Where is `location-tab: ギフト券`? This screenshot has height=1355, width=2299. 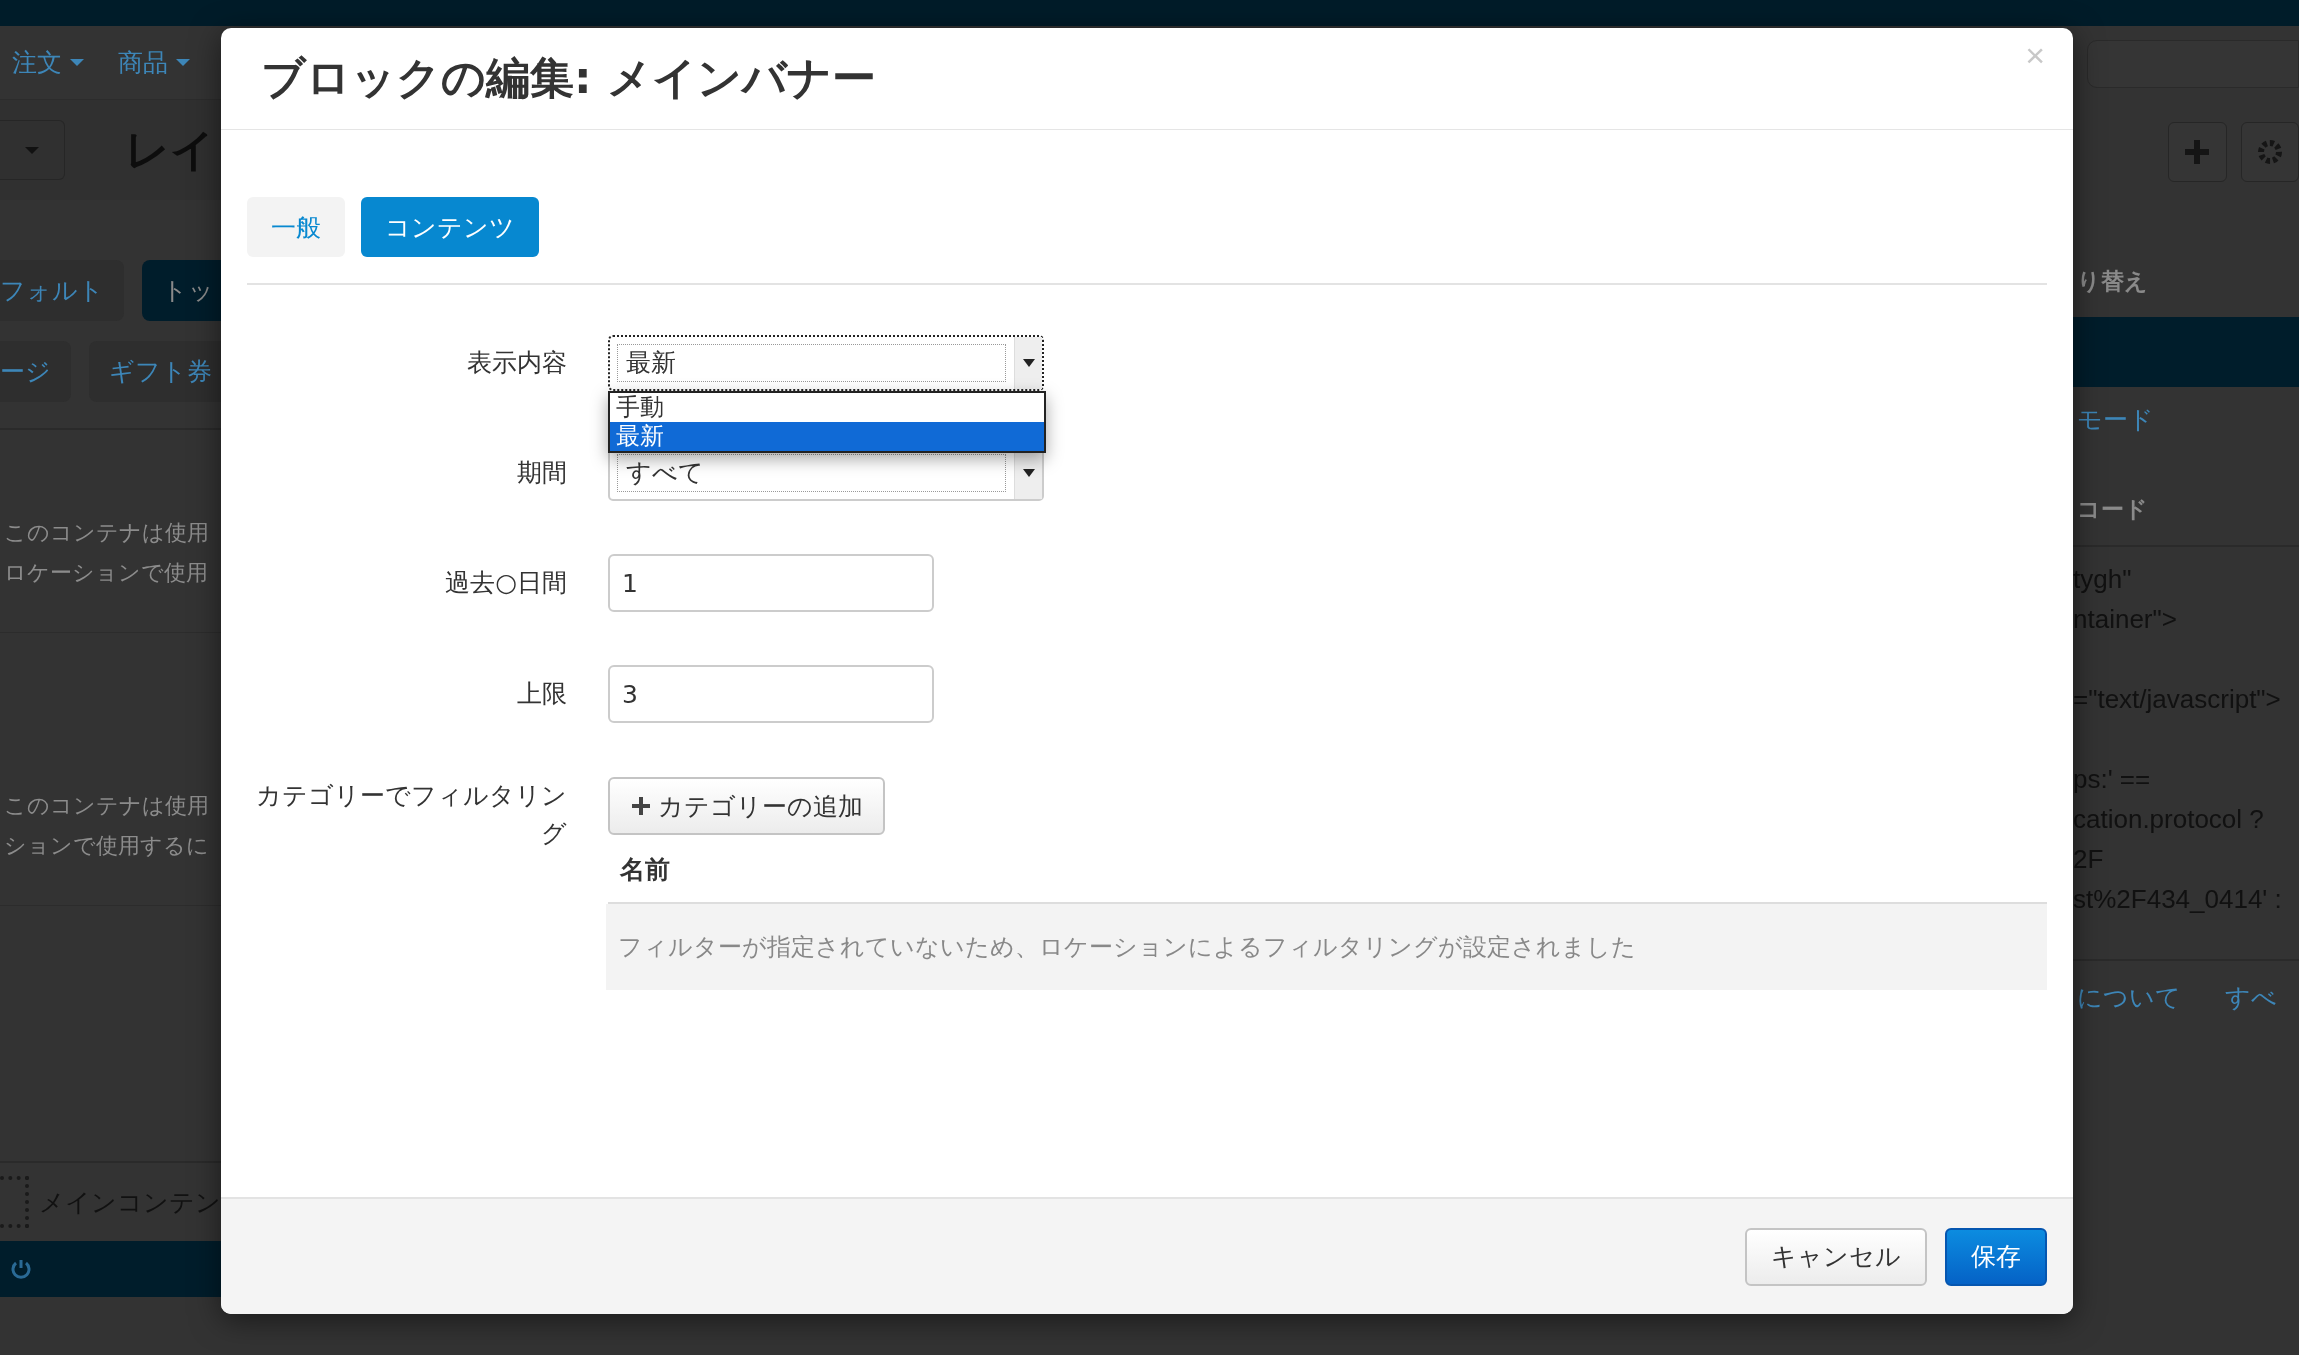 location-tab: ギフト券 is located at coordinates (155, 371).